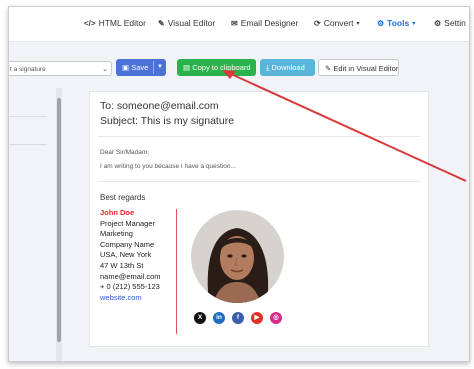 The width and height of the screenshot is (474, 369). Describe the element at coordinates (167, 121) in the screenshot. I see `email-subject: Subject: This is my signature` at that location.